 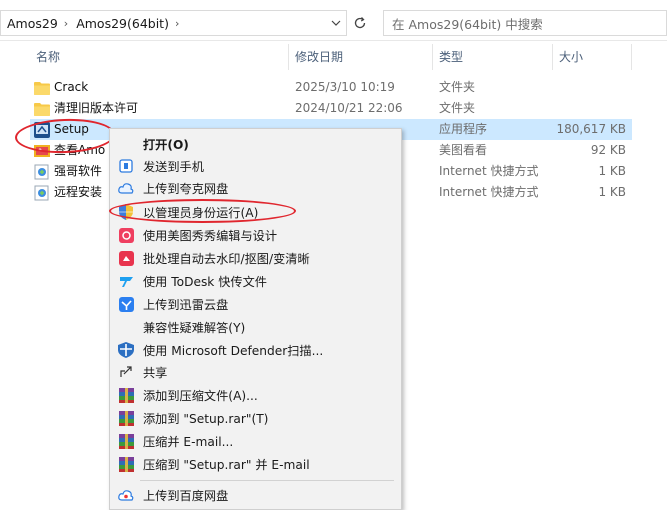 I want to click on file-type: 应用程序, so click(x=463, y=129).